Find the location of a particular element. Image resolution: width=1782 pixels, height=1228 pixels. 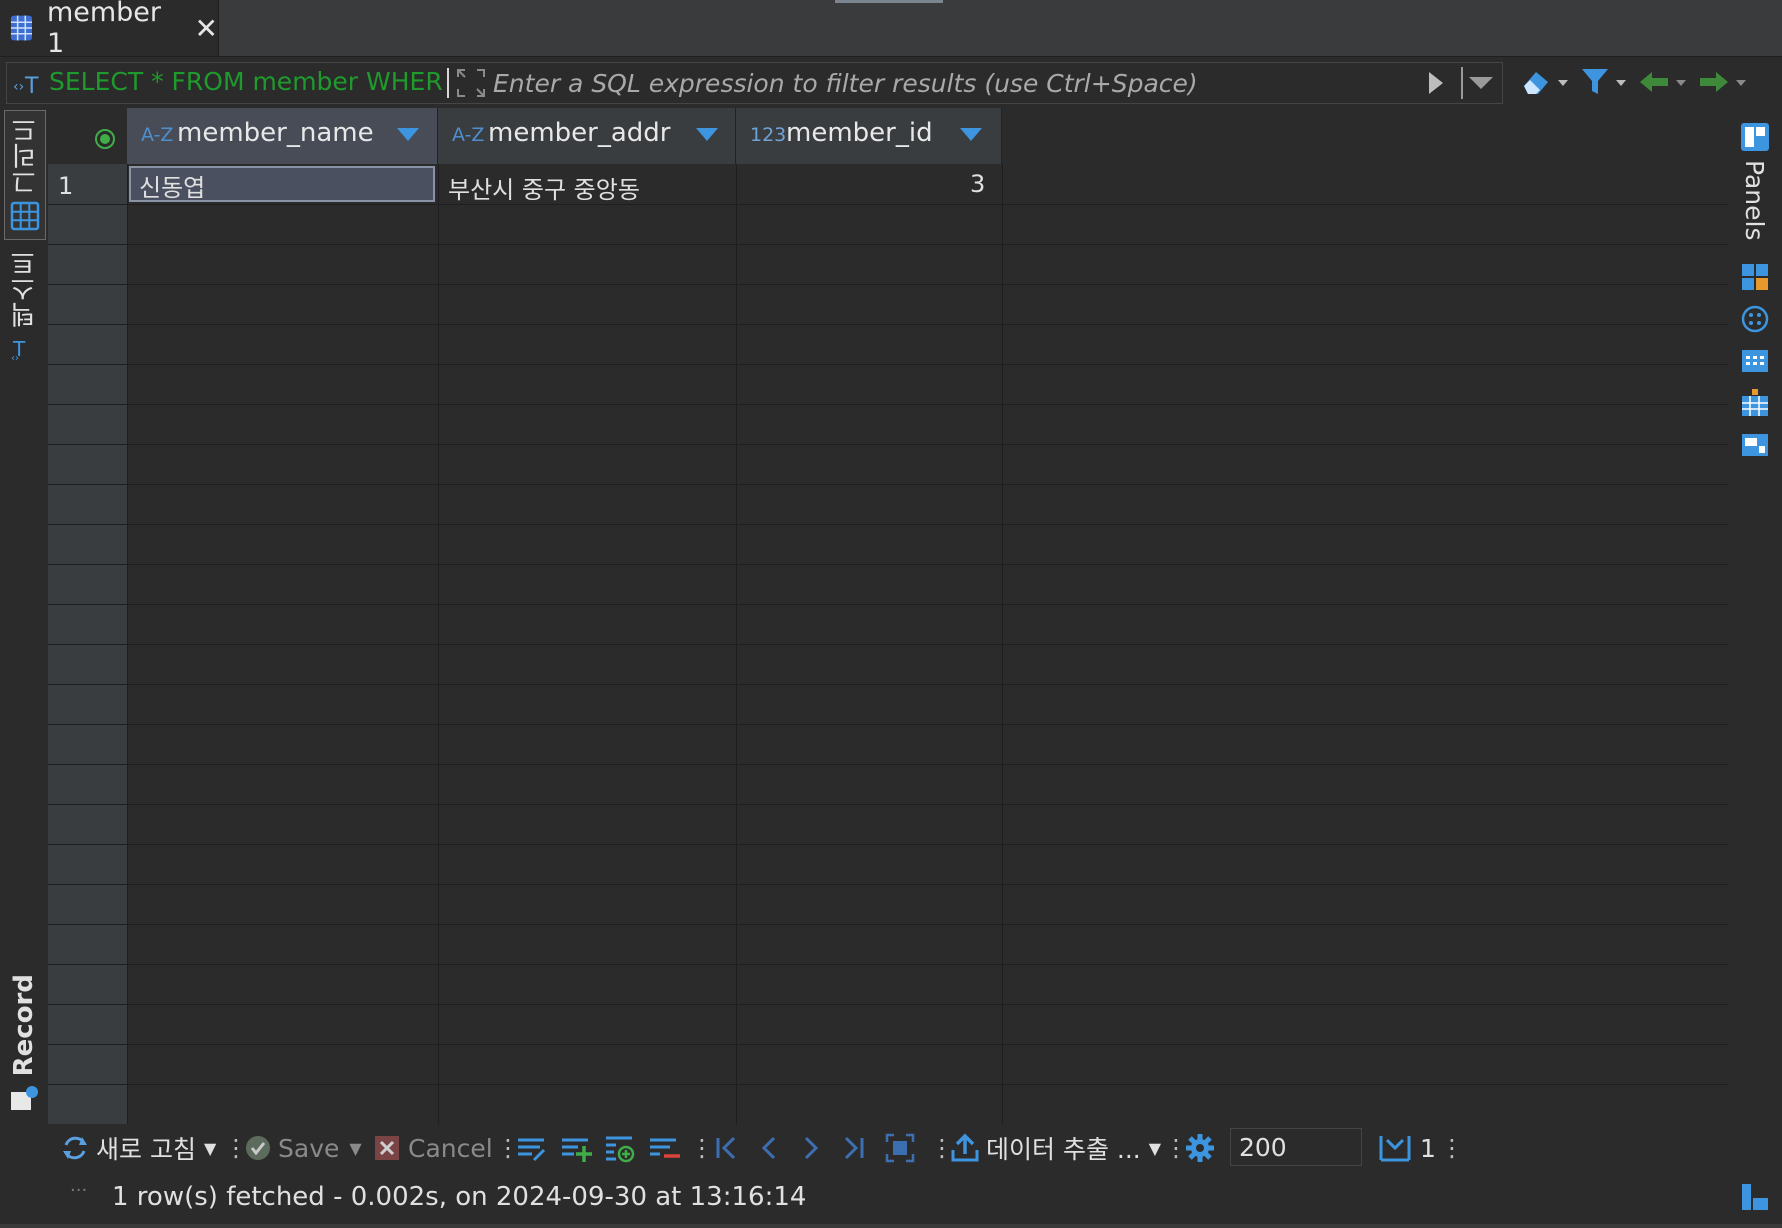

tab-text: 텍스트 T ‹› is located at coordinates (24, 310).